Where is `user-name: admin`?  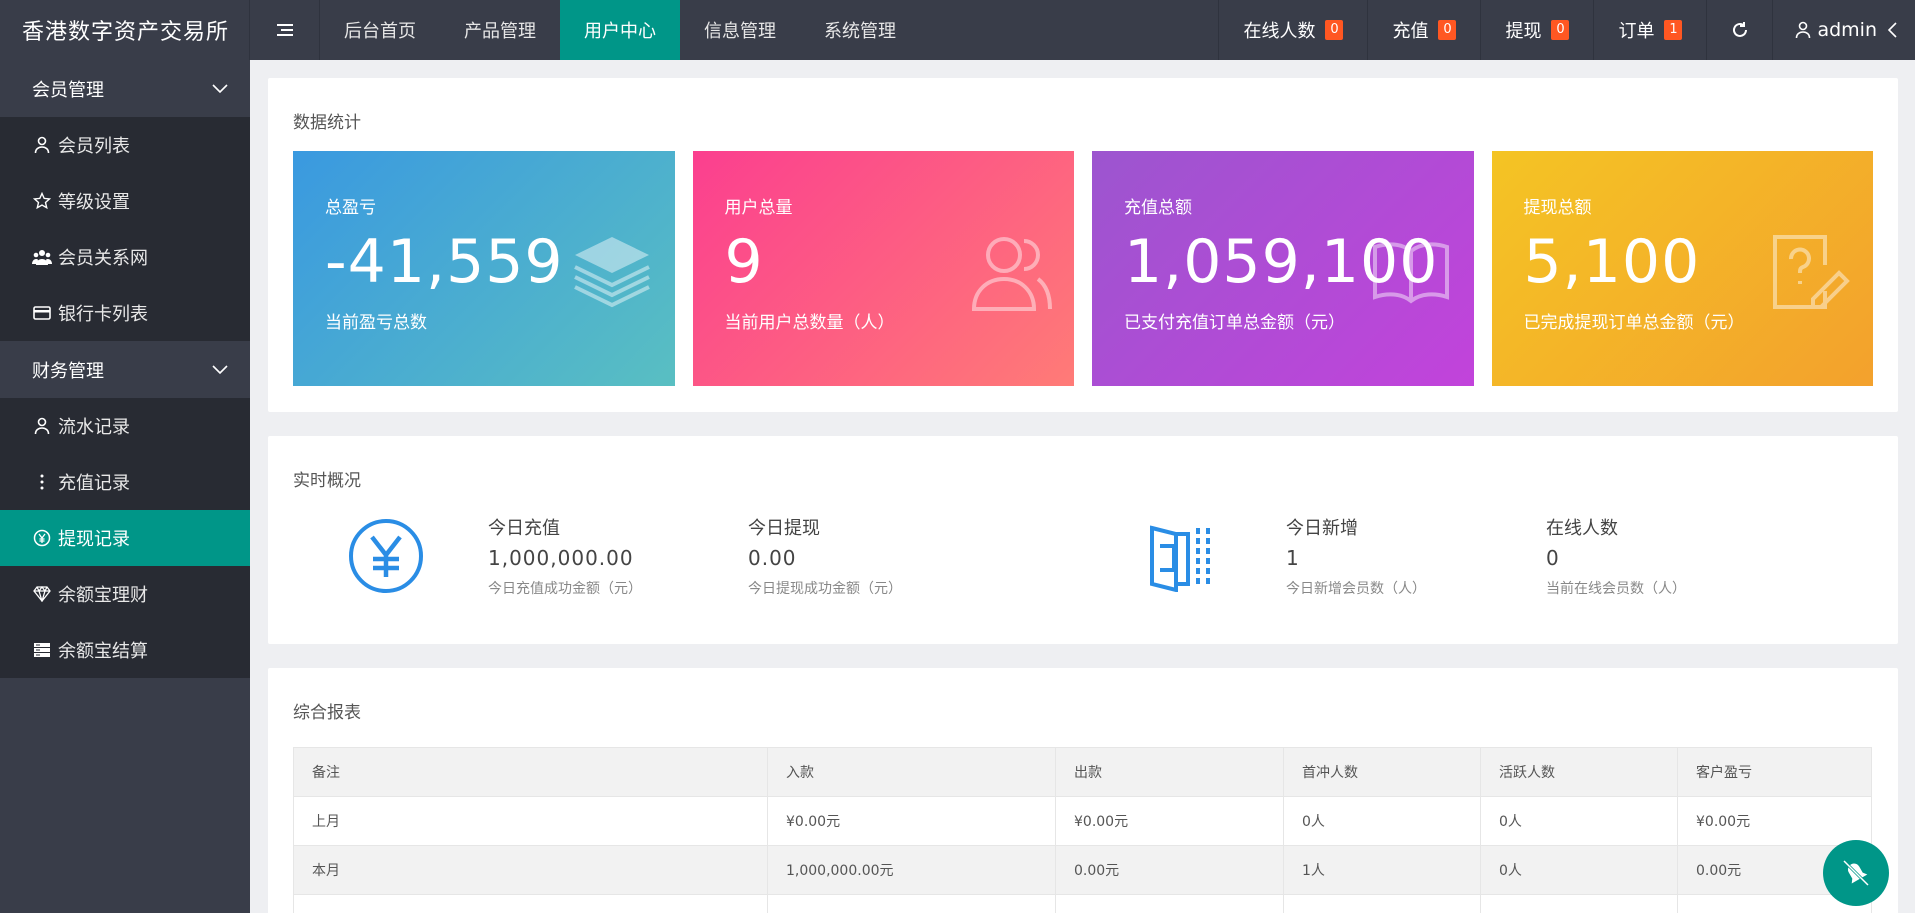 user-name: admin is located at coordinates (1847, 30).